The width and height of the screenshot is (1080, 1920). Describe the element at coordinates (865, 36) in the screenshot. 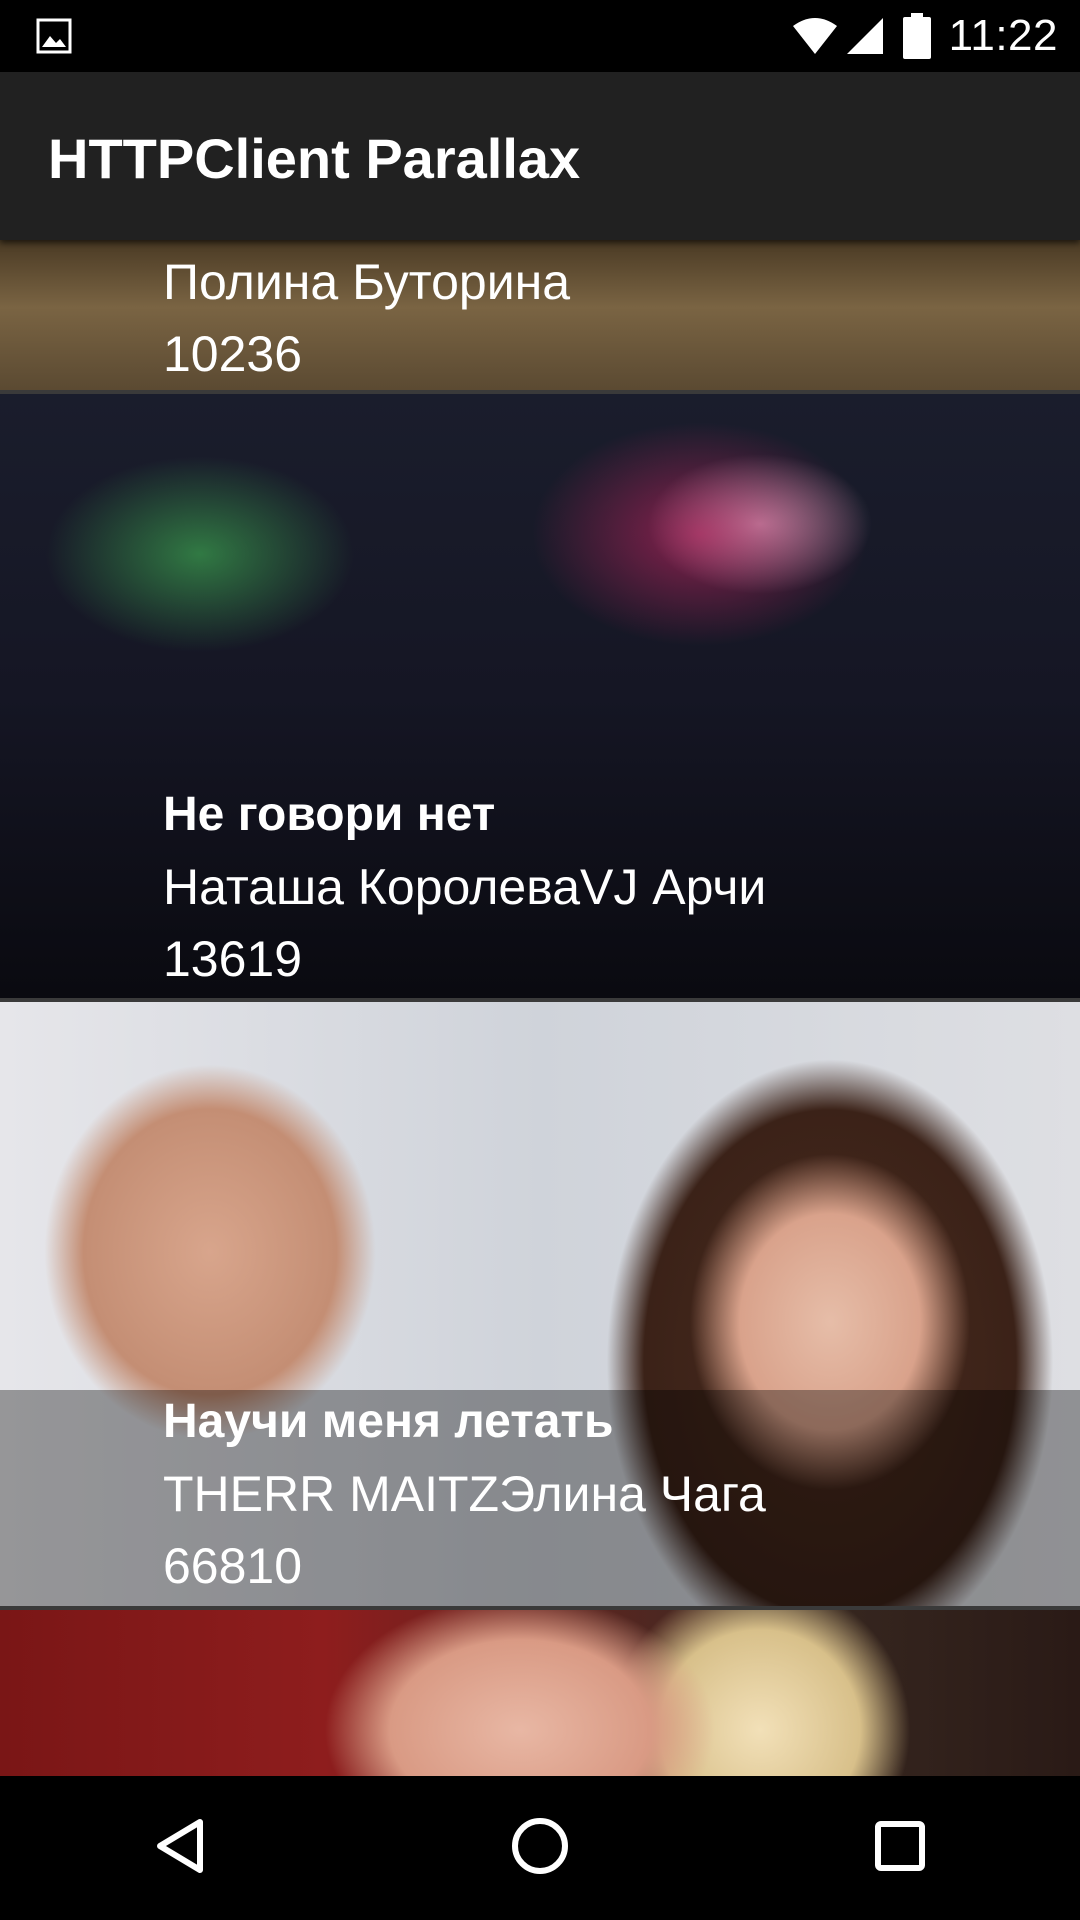

I see `signal-icon` at that location.